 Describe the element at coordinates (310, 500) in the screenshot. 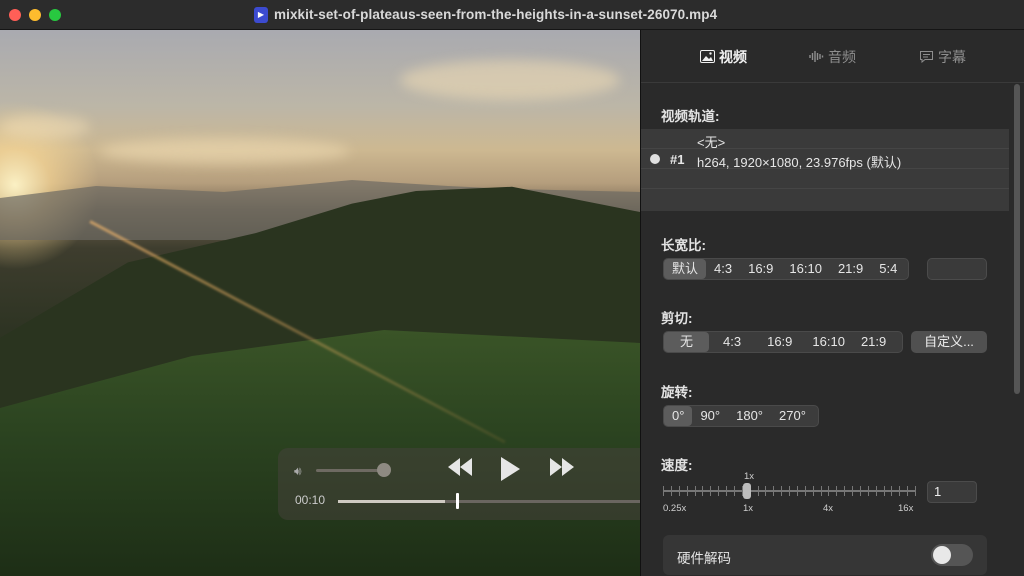

I see `current-time: 00:10` at that location.